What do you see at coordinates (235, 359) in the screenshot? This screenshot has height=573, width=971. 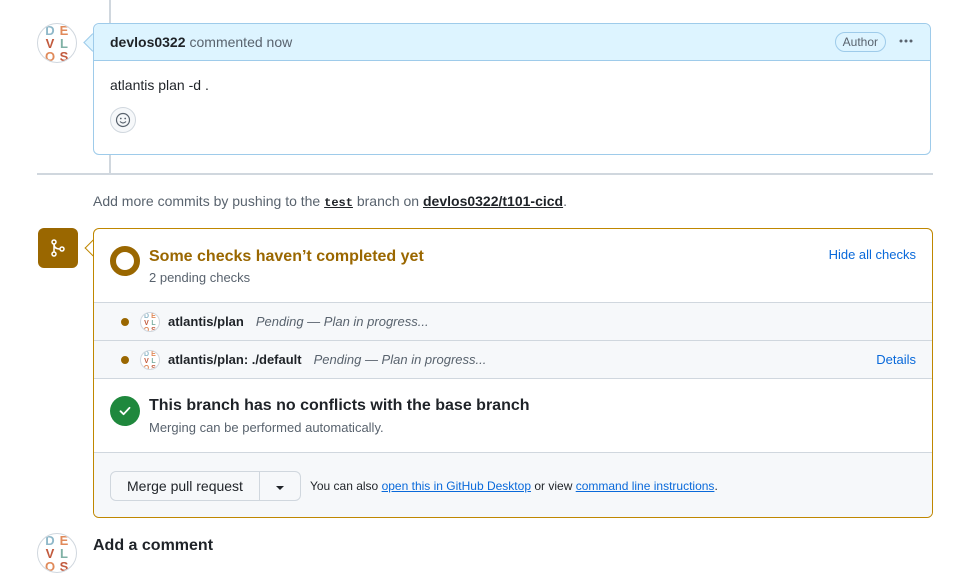 I see `check-name: atlantis/plan: ./default` at bounding box center [235, 359].